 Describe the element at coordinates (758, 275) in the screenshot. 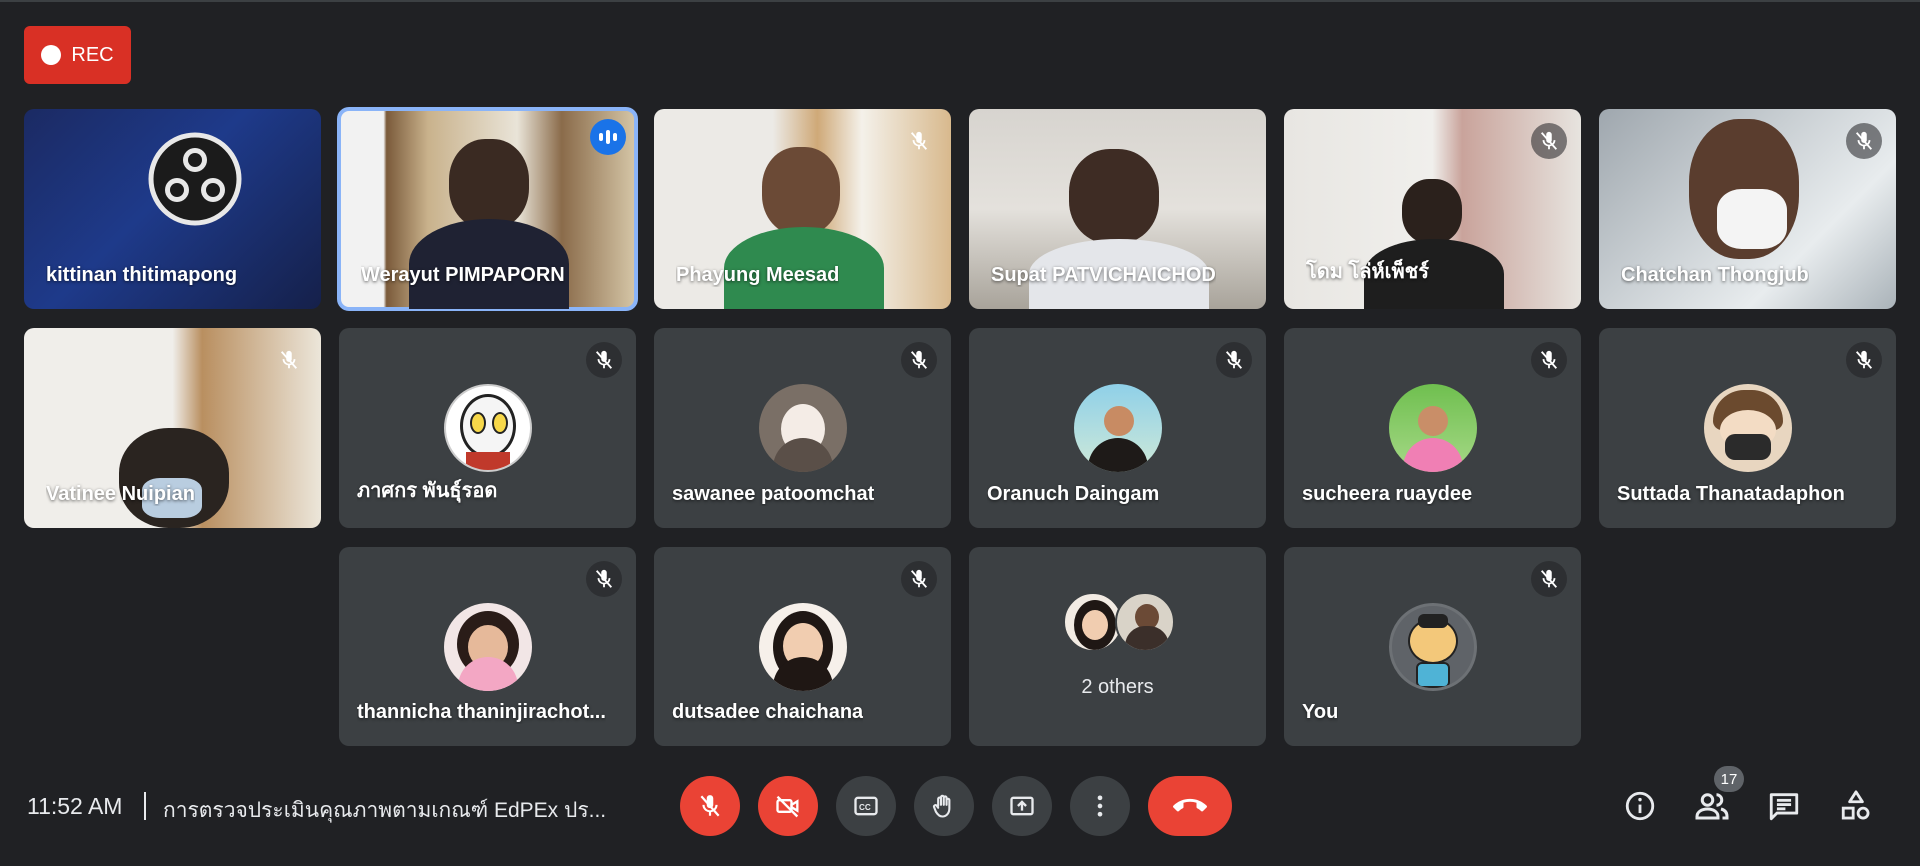

I see `participant-name: Phayung Meesad` at that location.